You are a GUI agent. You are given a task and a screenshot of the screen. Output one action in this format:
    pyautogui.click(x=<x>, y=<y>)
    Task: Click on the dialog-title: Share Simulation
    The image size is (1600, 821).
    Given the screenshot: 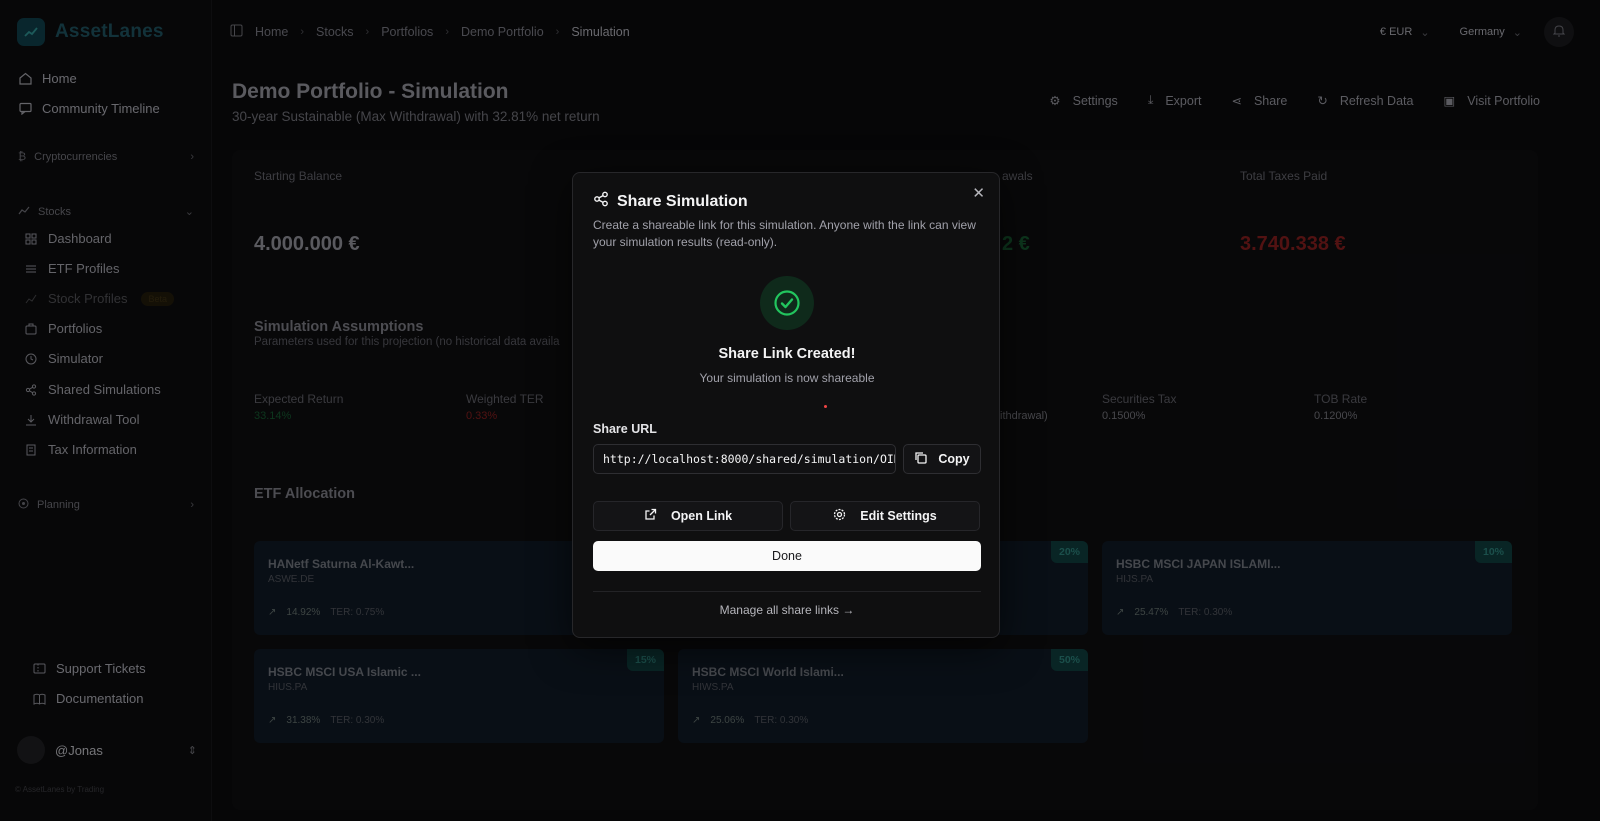 What is the action you would take?
    pyautogui.click(x=670, y=201)
    